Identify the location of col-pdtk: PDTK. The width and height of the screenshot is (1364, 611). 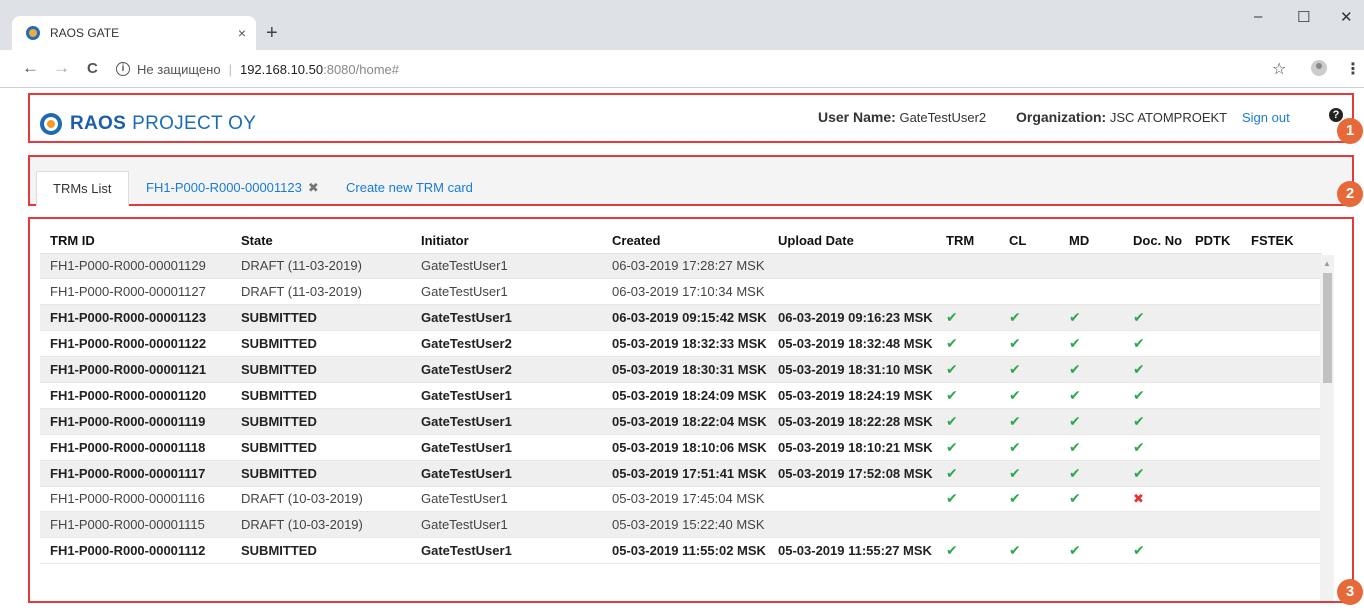
(1213, 241).